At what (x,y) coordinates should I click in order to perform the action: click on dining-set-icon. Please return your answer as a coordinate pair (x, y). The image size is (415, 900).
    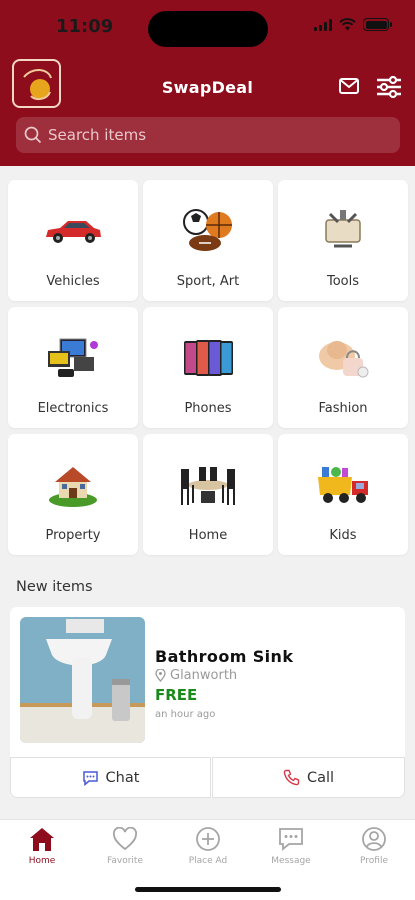
    Looking at the image, I should click on (208, 485).